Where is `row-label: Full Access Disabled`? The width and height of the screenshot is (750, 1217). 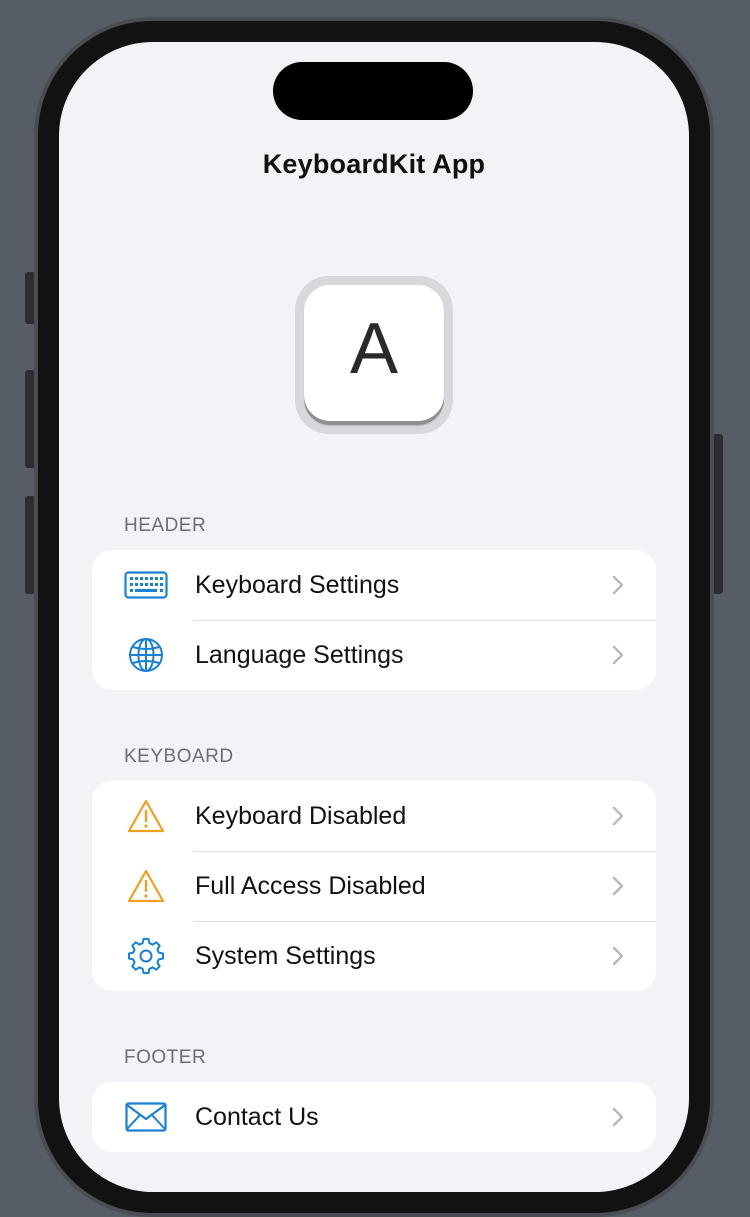 row-label: Full Access Disabled is located at coordinates (310, 885).